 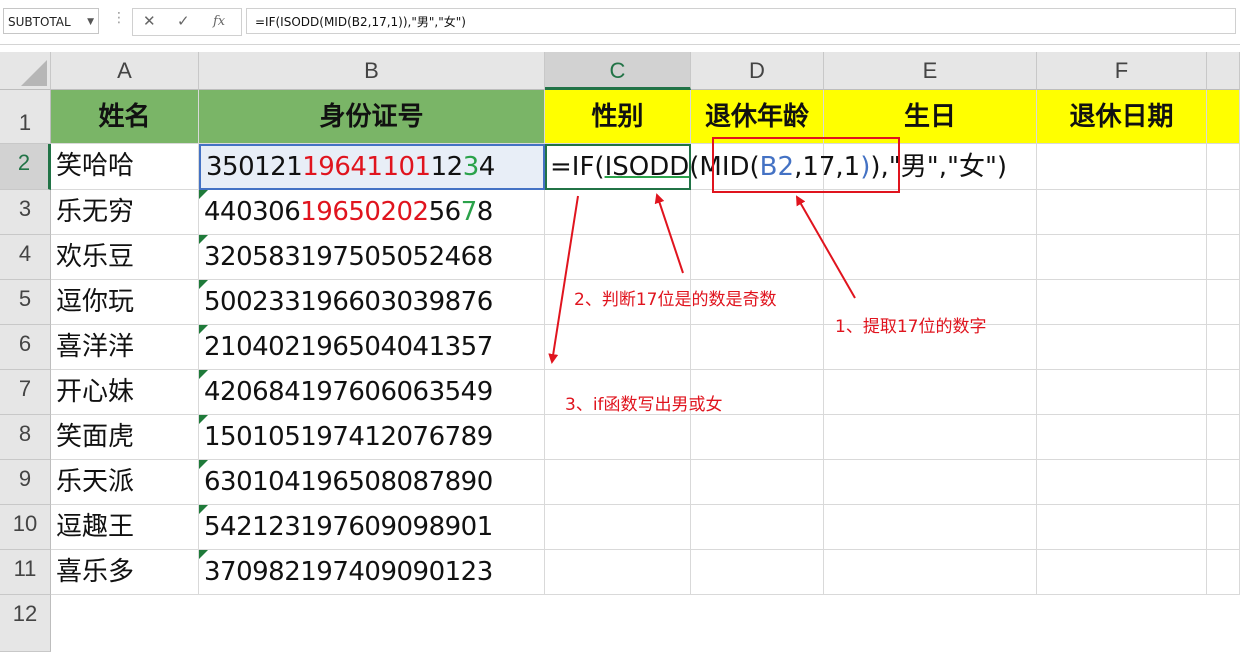 I want to click on arrow-step3, so click(x=563, y=279).